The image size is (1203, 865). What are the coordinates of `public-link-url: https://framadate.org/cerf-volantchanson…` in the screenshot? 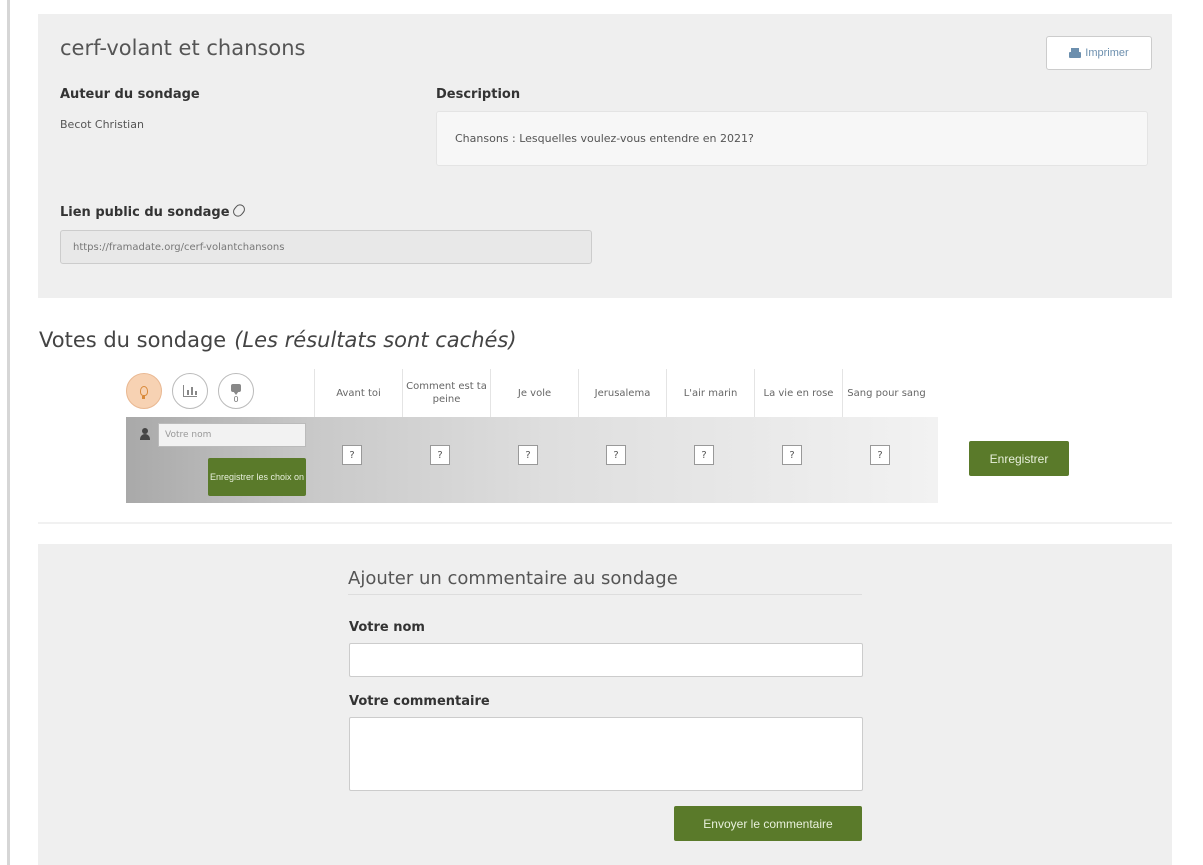 It's located at (179, 247).